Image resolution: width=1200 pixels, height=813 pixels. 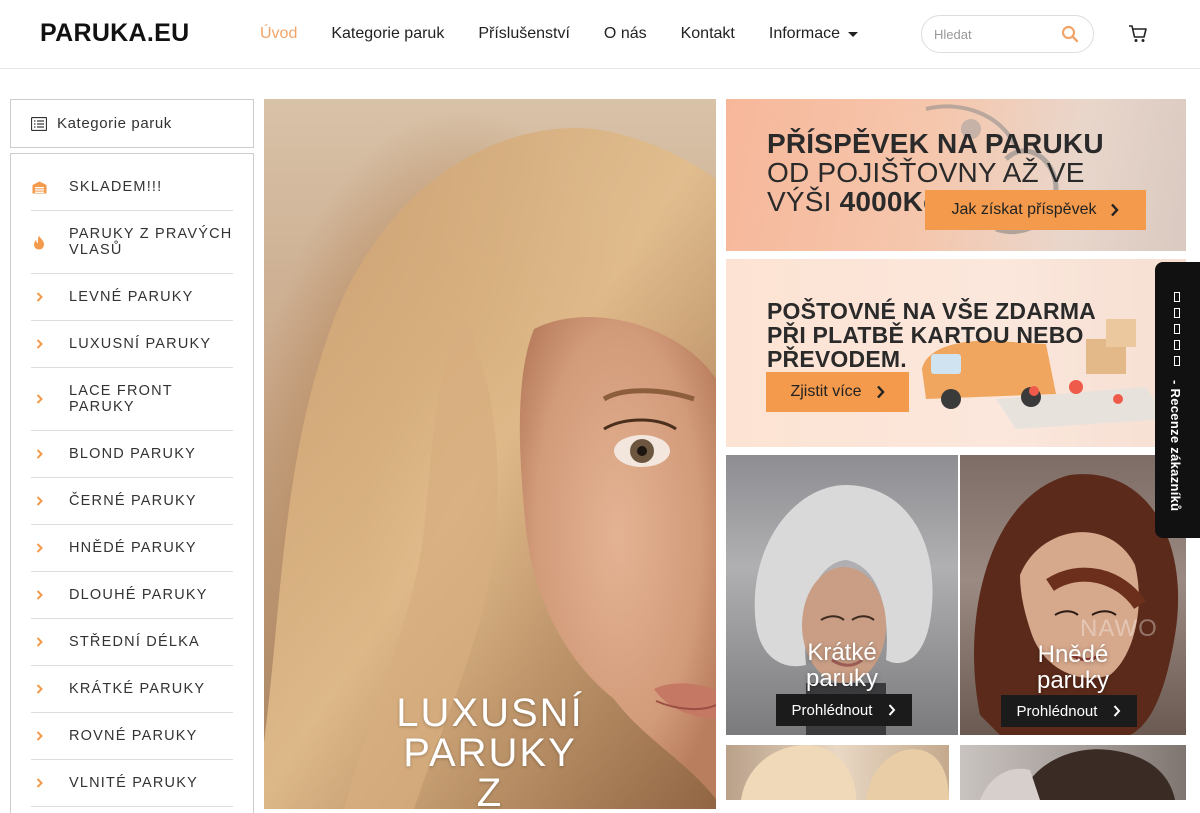 I want to click on category-tile-lace-front-preview, so click(x=1073, y=772).